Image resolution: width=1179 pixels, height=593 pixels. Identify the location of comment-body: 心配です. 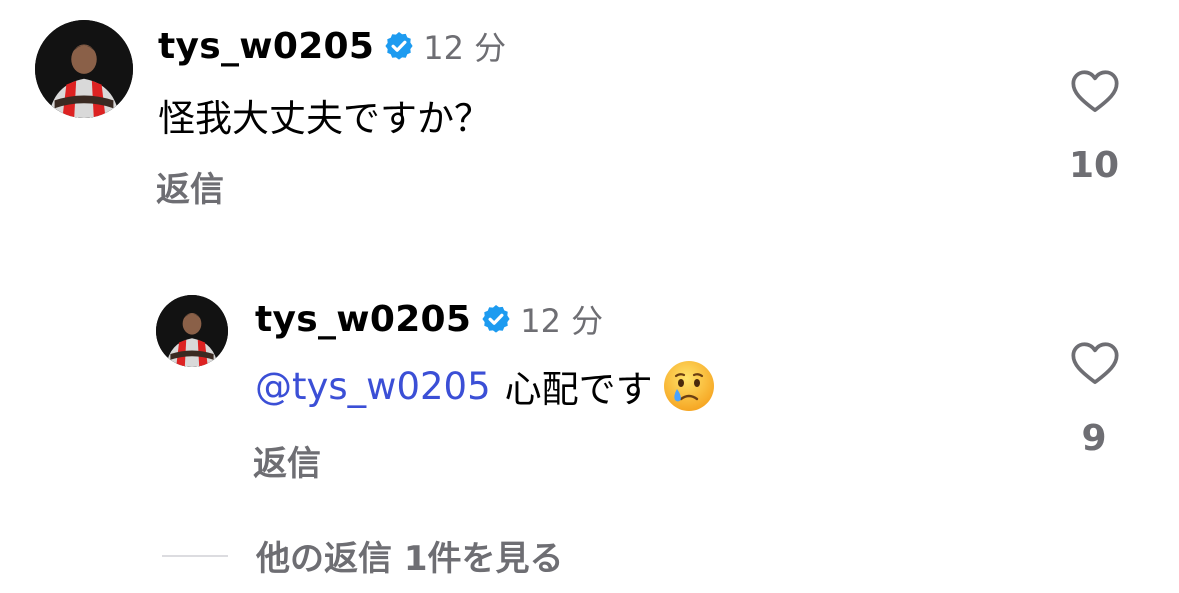
(578, 389).